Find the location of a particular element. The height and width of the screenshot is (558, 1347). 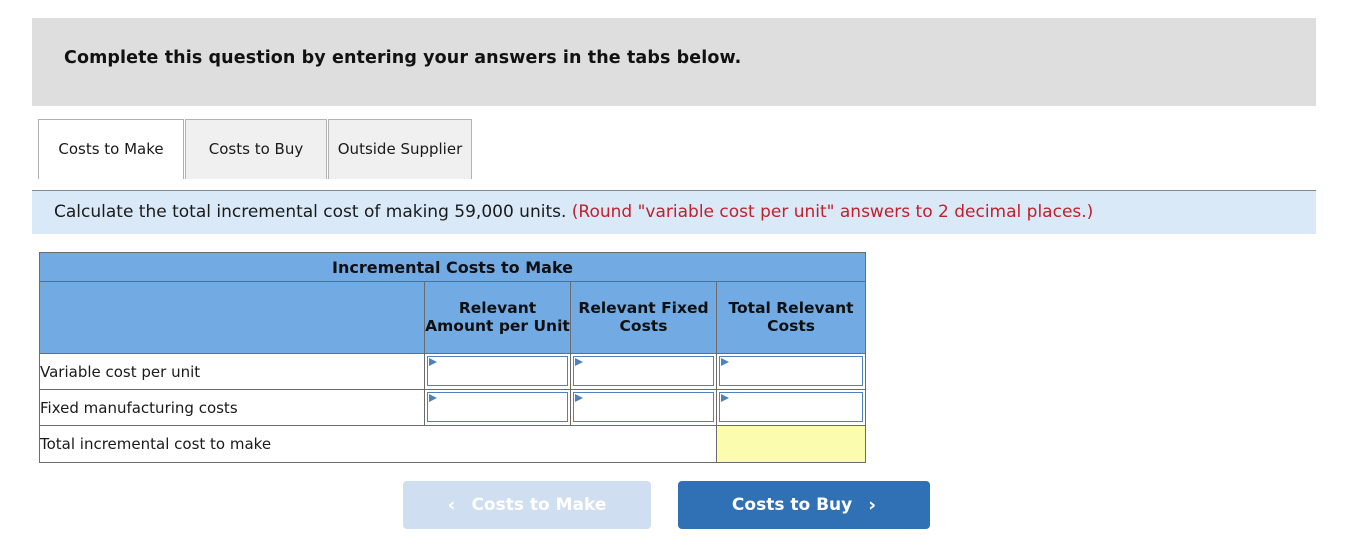

tab-costs-to-buy: Costs to Buy is located at coordinates (256, 149).